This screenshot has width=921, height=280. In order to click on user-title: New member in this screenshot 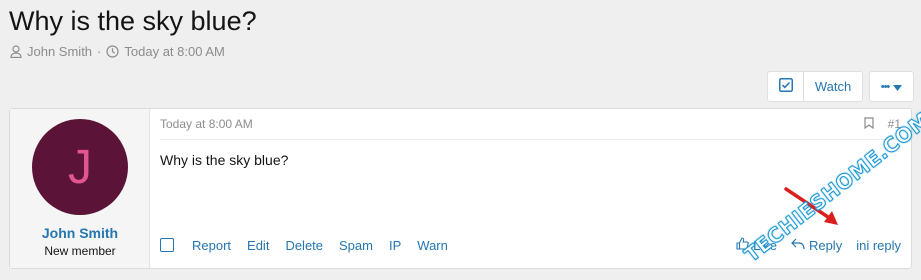, I will do `click(80, 251)`.